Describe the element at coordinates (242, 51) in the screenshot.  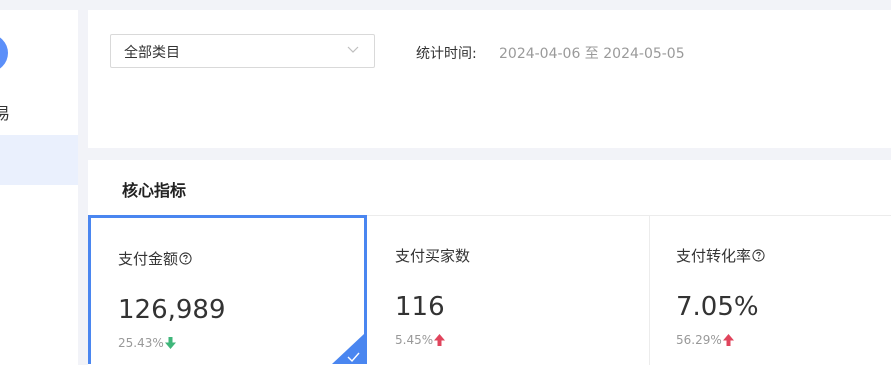
I see `category-select: 全部类目` at that location.